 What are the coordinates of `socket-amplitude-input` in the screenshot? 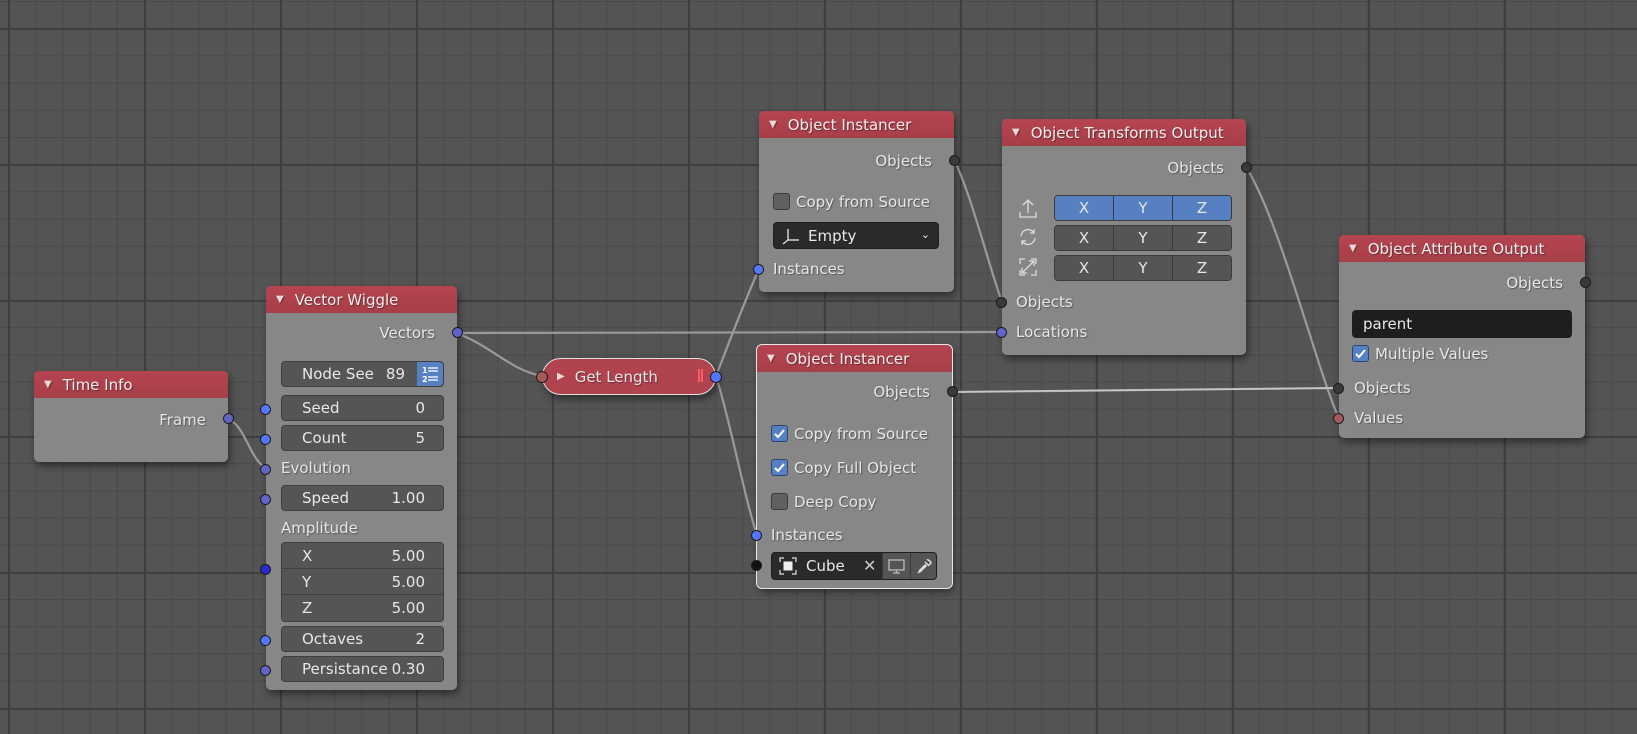 It's located at (265, 569).